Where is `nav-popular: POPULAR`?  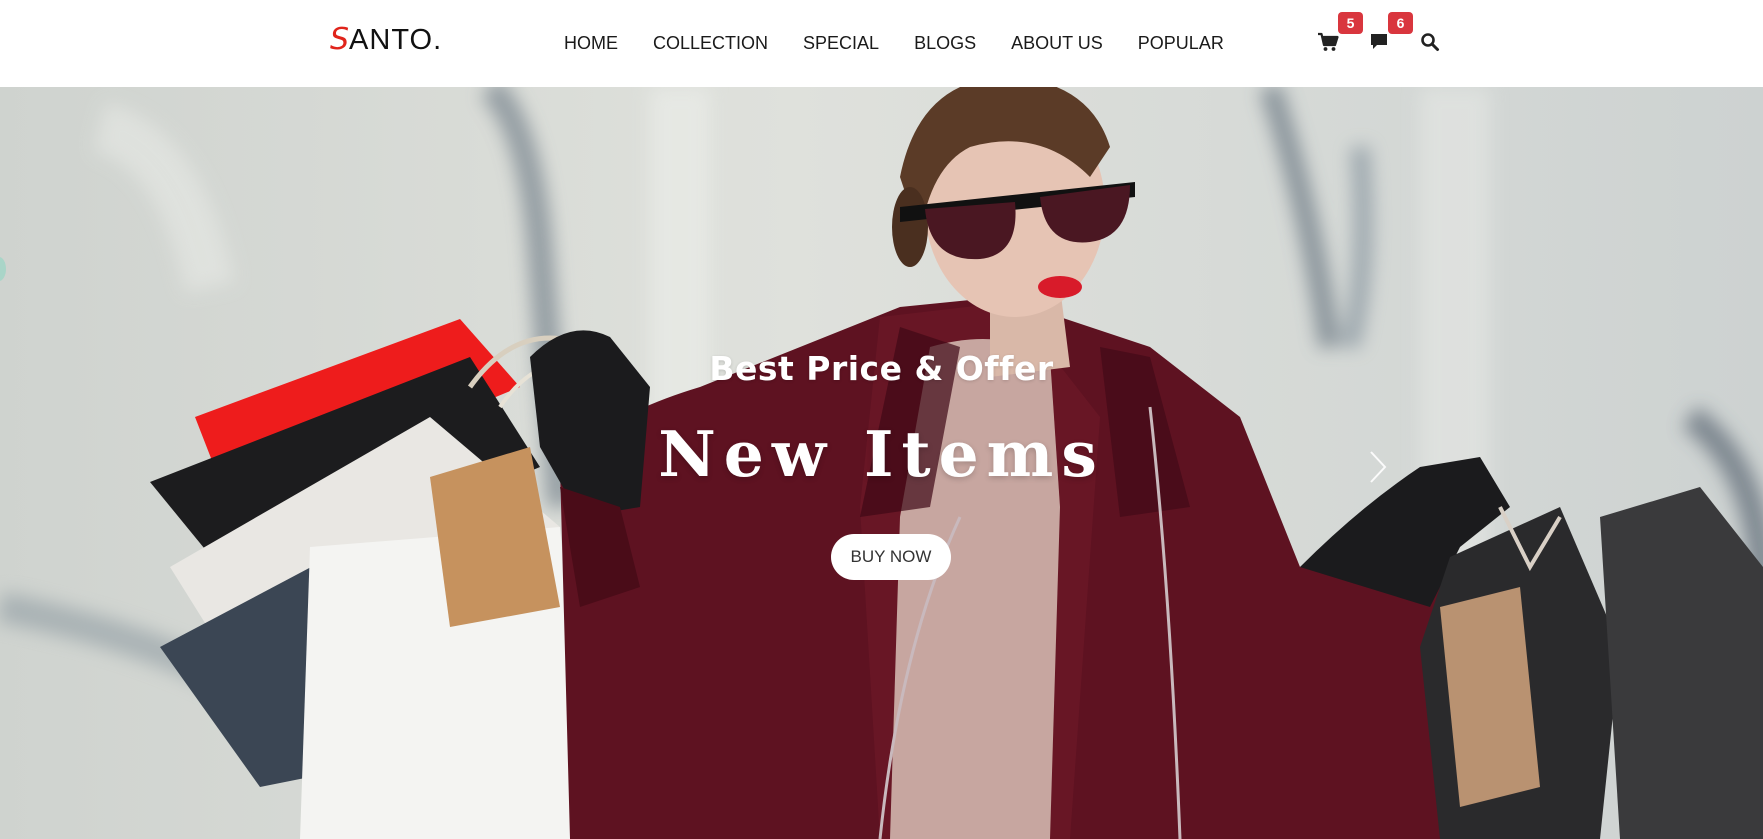 nav-popular: POPULAR is located at coordinates (1181, 43).